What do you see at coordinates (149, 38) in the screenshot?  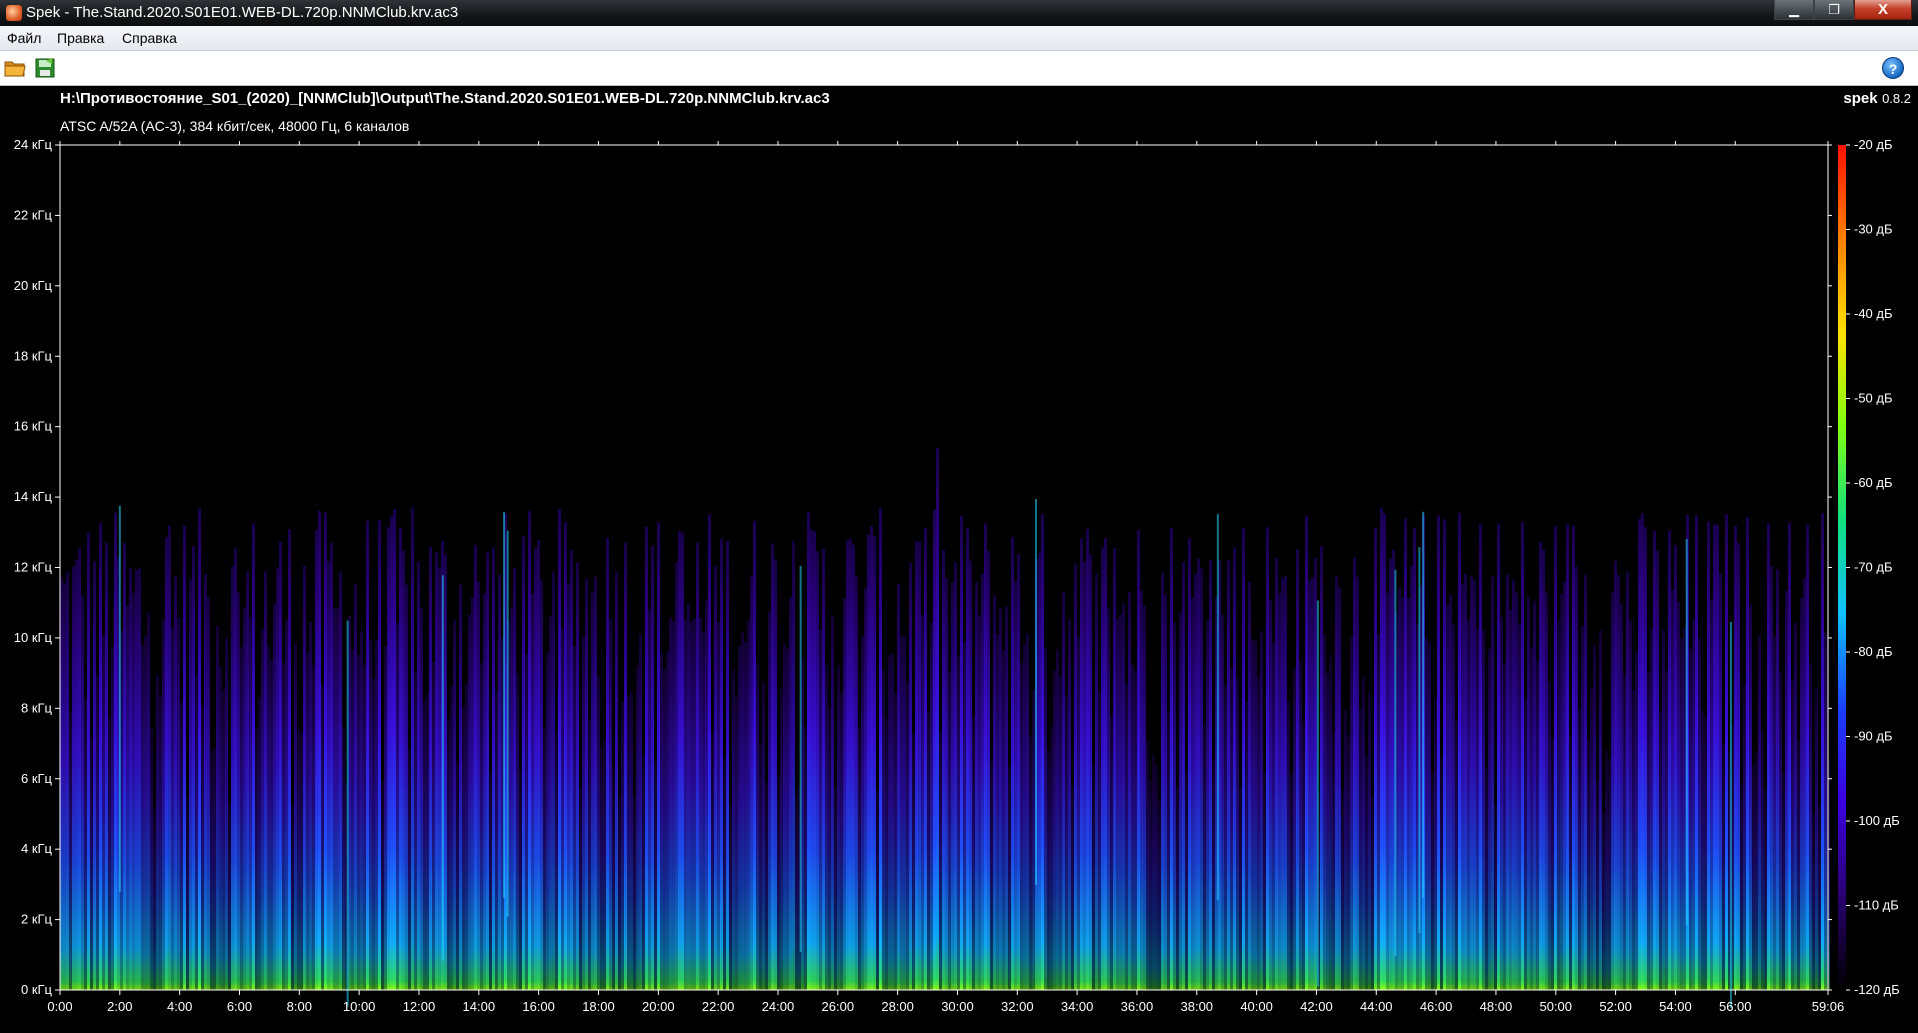 I see `menu-help: Справка` at bounding box center [149, 38].